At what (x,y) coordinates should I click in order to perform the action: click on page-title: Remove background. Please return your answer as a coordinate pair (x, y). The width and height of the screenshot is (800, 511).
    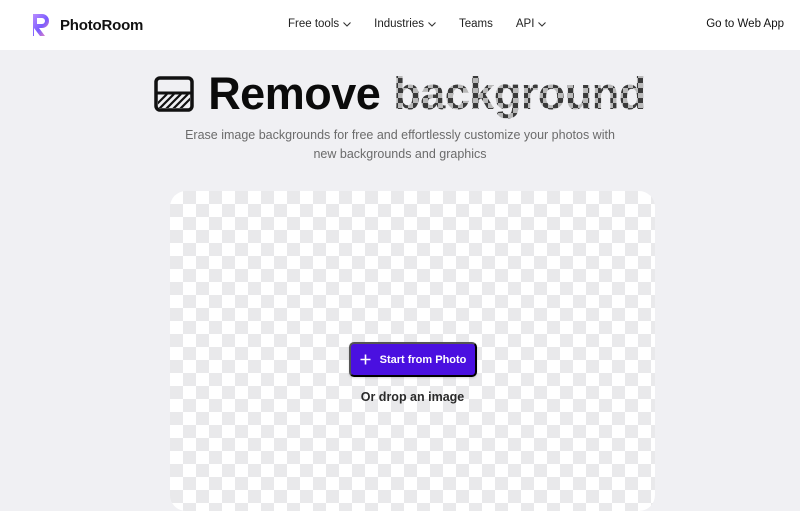
    Looking at the image, I should click on (400, 94).